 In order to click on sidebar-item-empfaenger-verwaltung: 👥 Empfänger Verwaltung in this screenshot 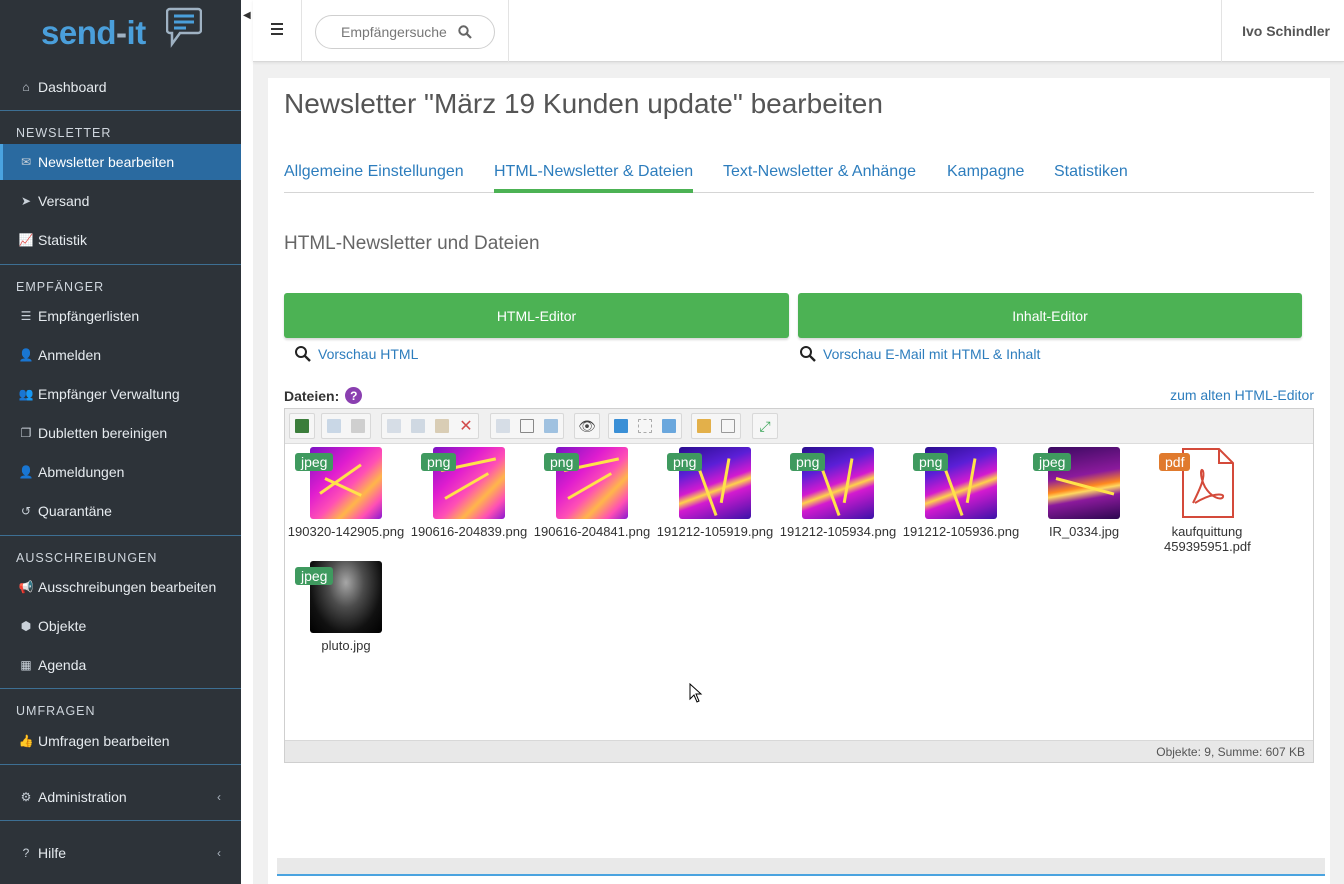, I will do `click(120, 394)`.